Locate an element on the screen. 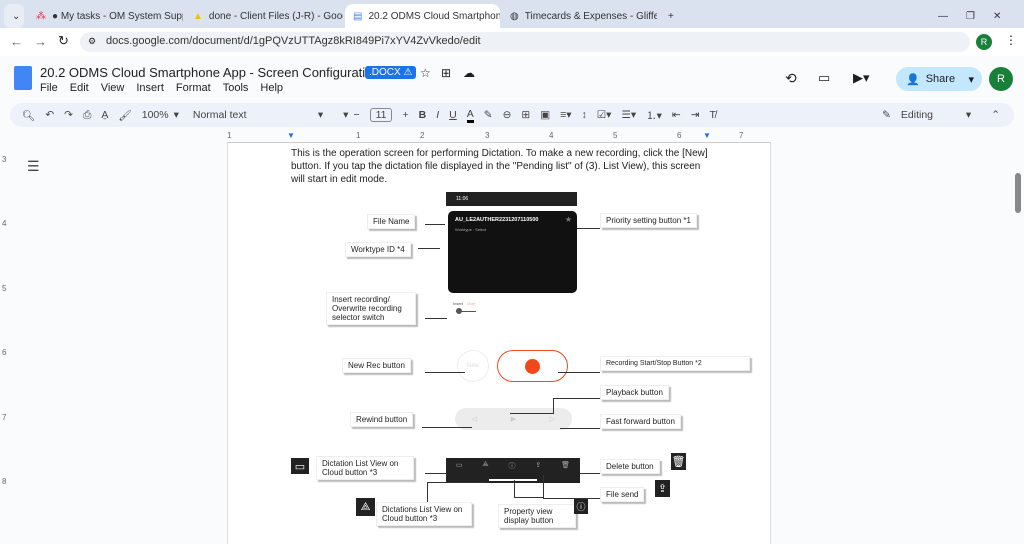 This screenshot has width=1024, height=544. zoom-select: 100% is located at coordinates (155, 115).